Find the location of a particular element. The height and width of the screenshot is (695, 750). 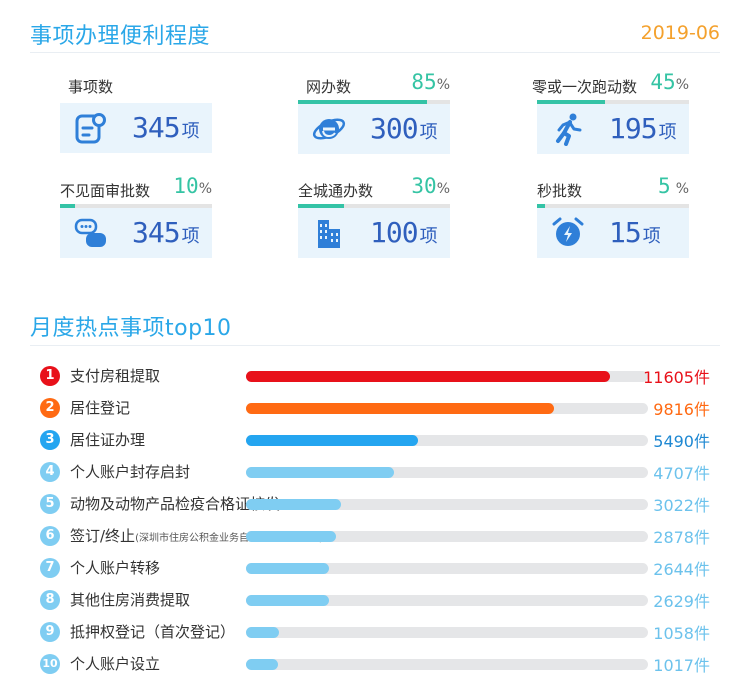

top10-row: 2 居住登记 9816件 is located at coordinates (380, 408).